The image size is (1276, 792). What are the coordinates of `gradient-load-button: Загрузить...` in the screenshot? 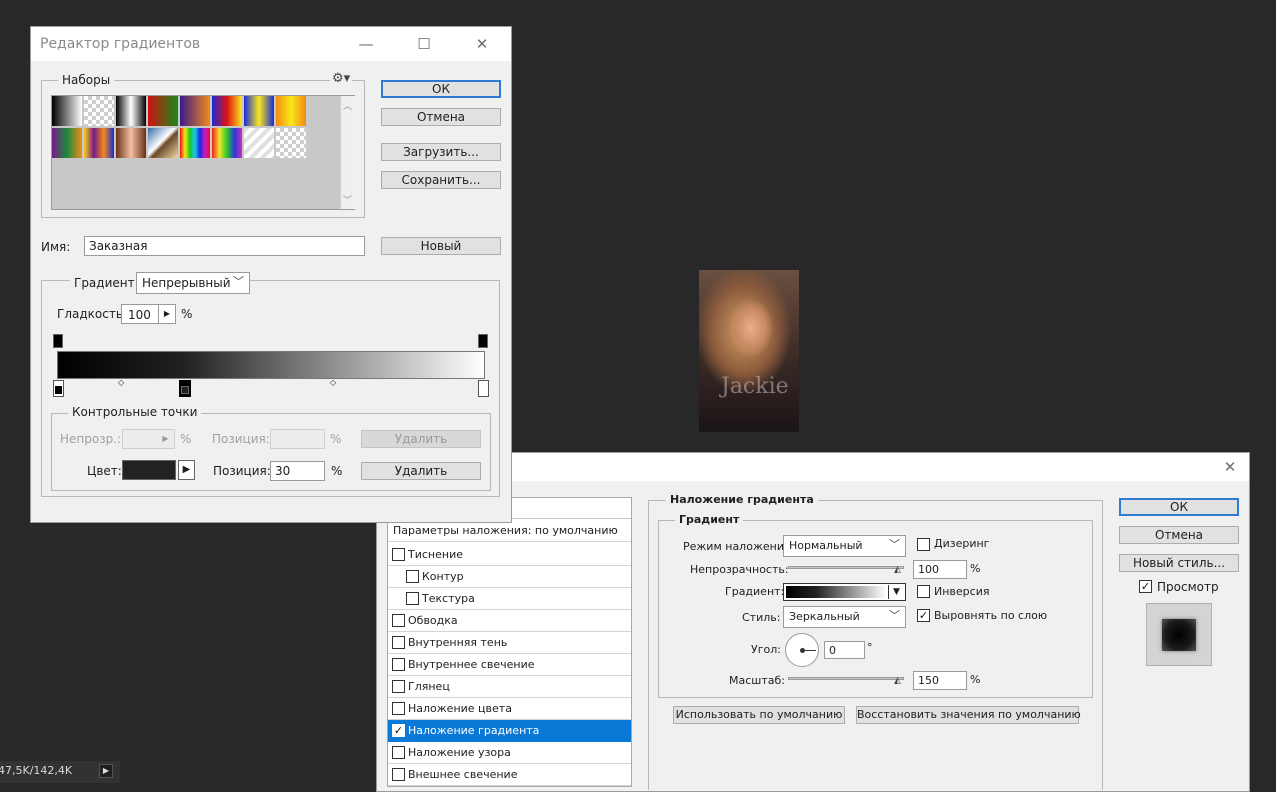 It's located at (441, 152).